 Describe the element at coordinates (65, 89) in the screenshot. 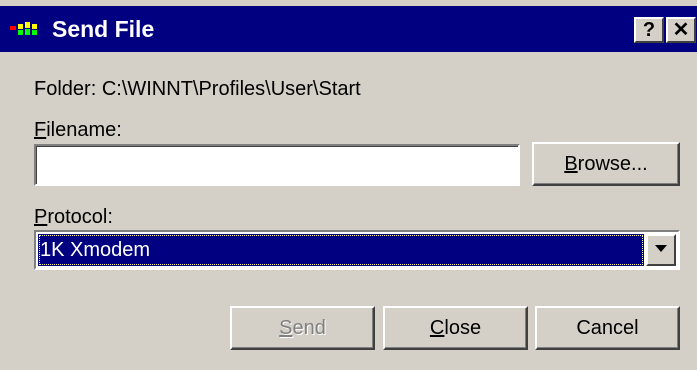

I see `folder-label-text: Folder:` at that location.